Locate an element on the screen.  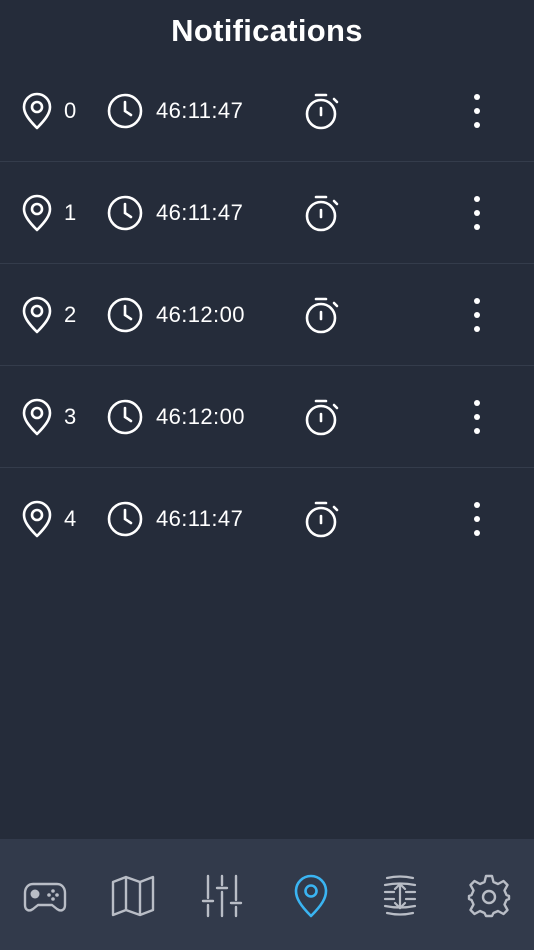
notification-index: 2 is located at coordinates (70, 314).